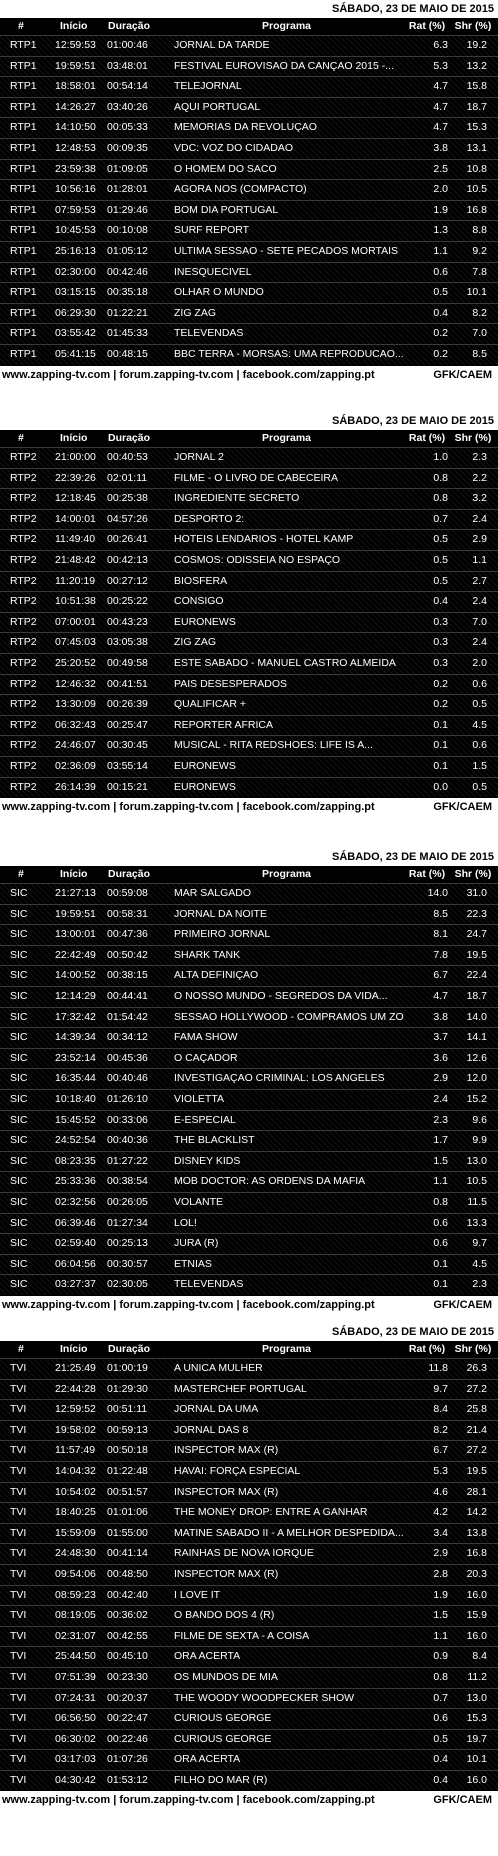  I want to click on rating-cell: 11.8, so click(438, 1368).